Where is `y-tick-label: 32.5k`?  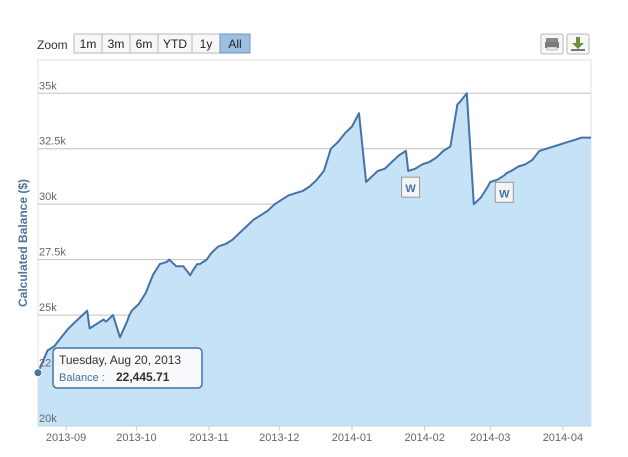 y-tick-label: 32.5k is located at coordinates (52, 142).